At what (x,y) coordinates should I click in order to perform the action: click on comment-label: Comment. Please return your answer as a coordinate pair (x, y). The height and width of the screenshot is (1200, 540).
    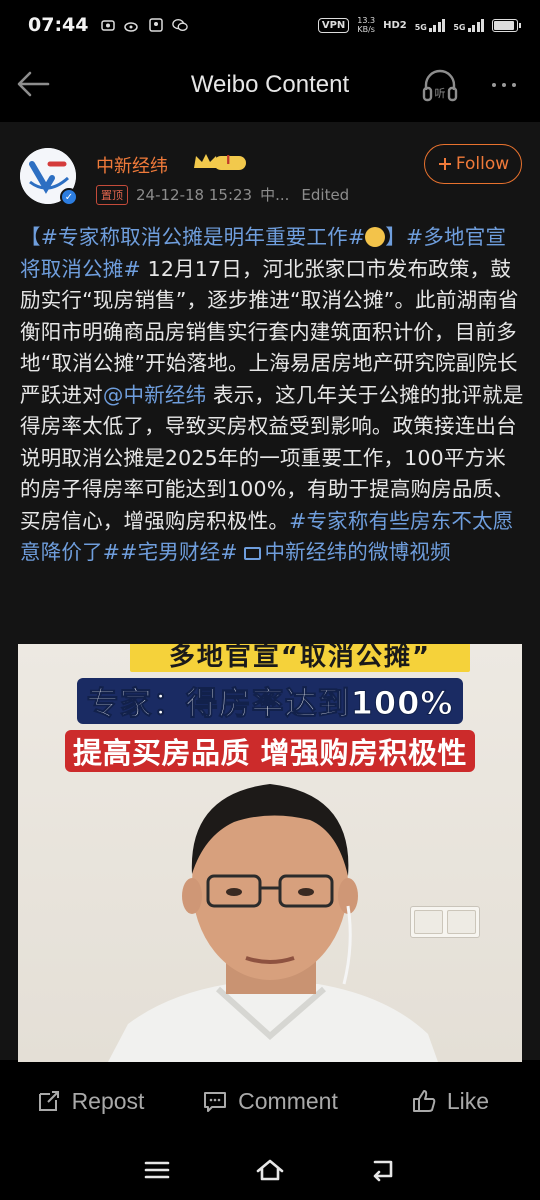
    Looking at the image, I should click on (288, 1100).